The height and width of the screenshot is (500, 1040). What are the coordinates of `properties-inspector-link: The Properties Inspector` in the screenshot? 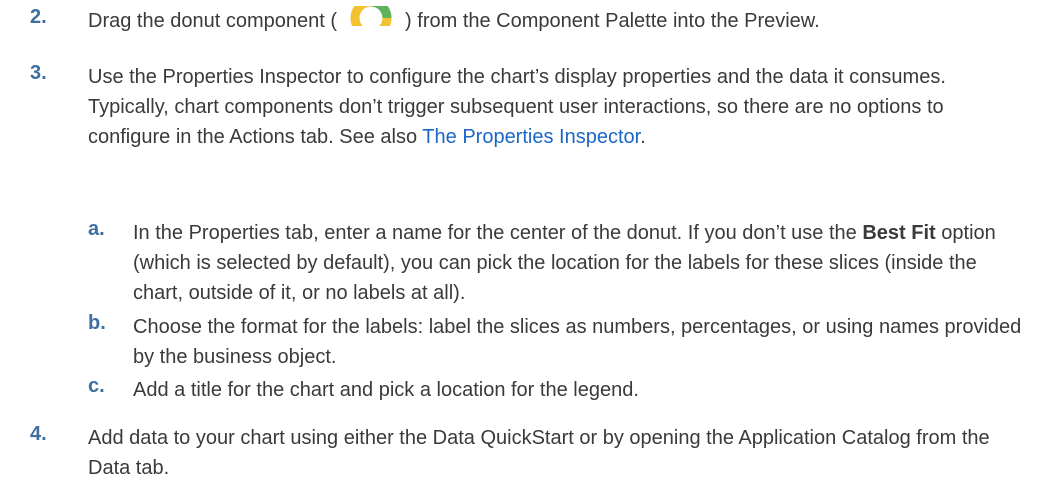 It's located at (531, 137).